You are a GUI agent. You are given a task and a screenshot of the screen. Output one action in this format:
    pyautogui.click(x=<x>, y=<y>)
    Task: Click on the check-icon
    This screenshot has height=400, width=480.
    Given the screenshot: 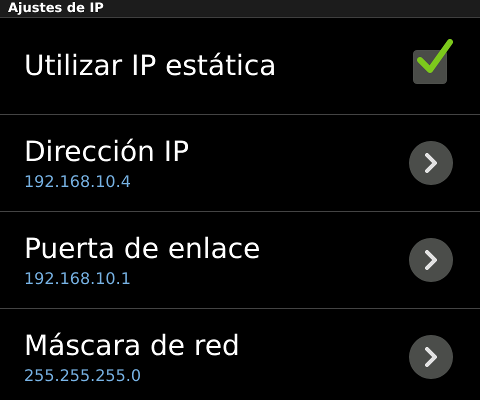 What is the action you would take?
    pyautogui.click(x=435, y=57)
    